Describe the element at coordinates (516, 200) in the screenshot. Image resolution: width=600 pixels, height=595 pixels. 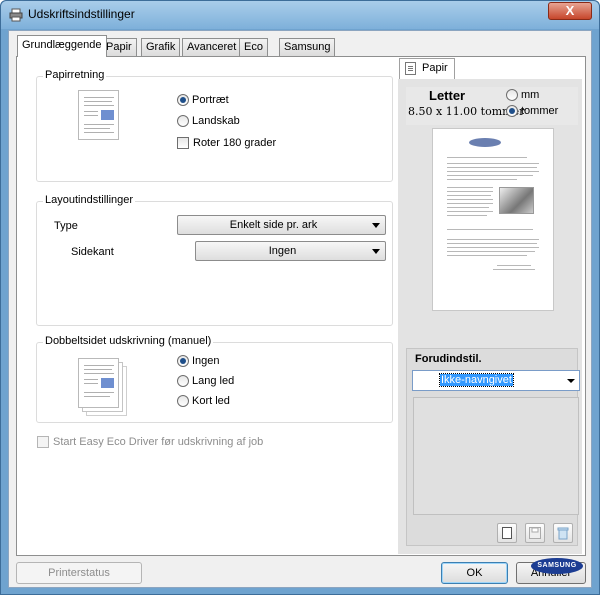
I see `preview-image-thumbnail` at that location.